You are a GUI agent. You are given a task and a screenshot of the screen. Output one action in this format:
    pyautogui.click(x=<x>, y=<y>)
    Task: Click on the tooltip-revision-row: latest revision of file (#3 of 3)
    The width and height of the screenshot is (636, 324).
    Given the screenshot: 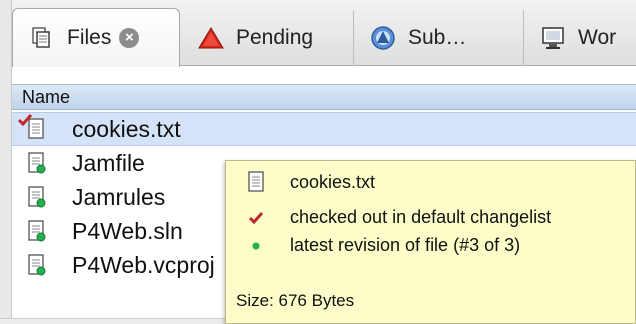 What is the action you would take?
    pyautogui.click(x=373, y=245)
    